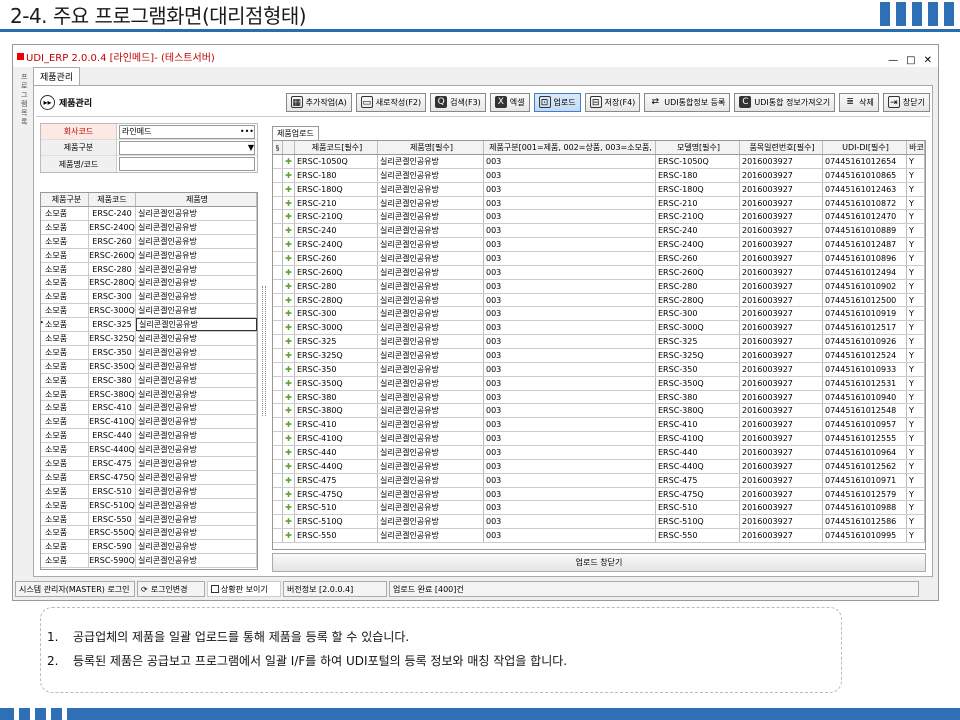  I want to click on table-row: 소모품 ERSC-300Q 실리콘겔인공유방, so click(149, 311).